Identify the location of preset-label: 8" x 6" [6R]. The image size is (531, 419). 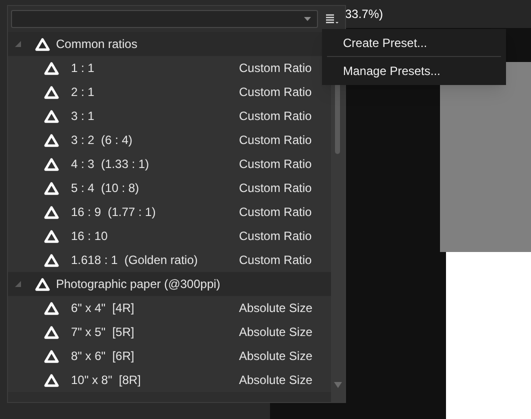
(103, 356).